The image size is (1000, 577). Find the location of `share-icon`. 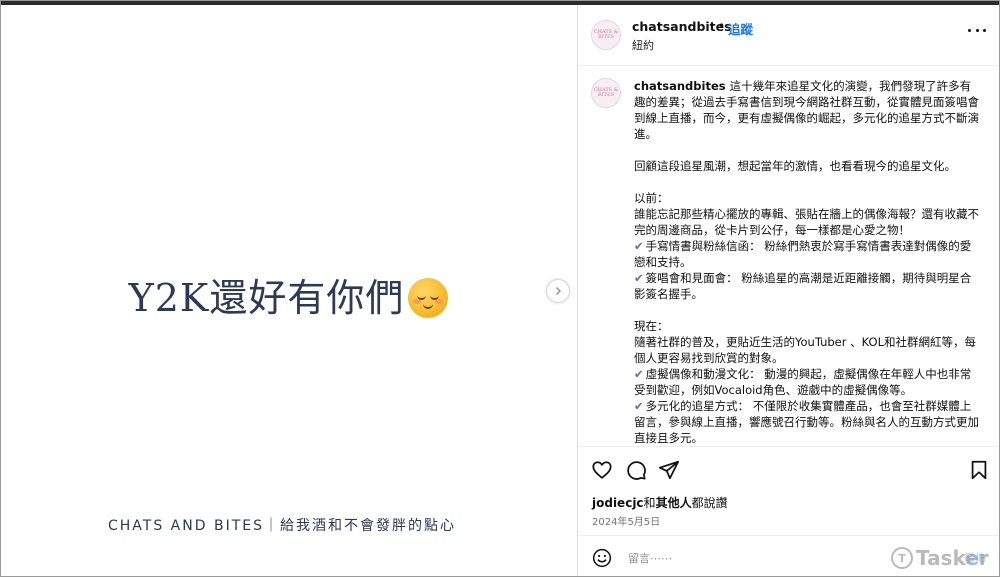

share-icon is located at coordinates (669, 470).